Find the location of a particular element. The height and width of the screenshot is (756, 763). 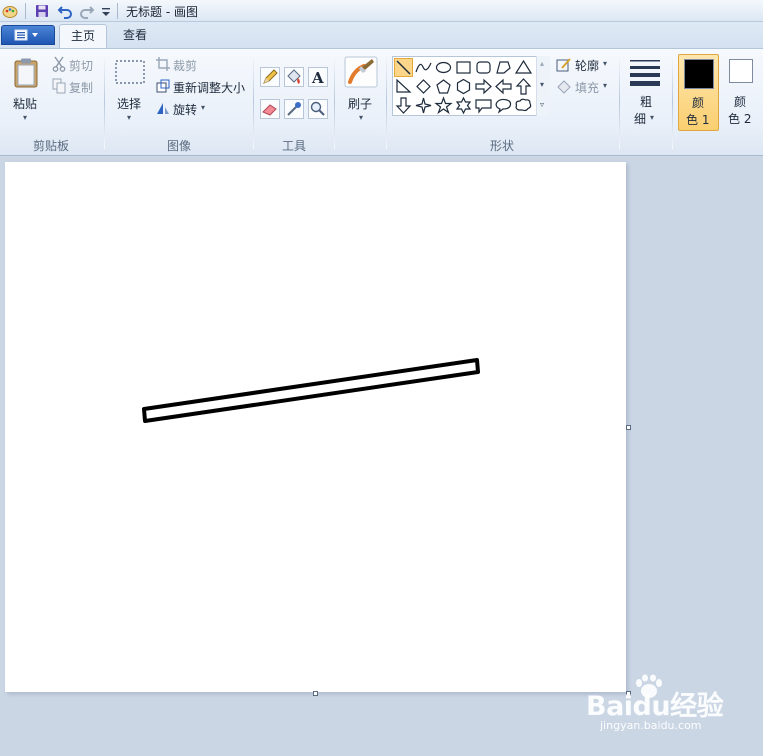

cut-label: 剪切 is located at coordinates (81, 66).